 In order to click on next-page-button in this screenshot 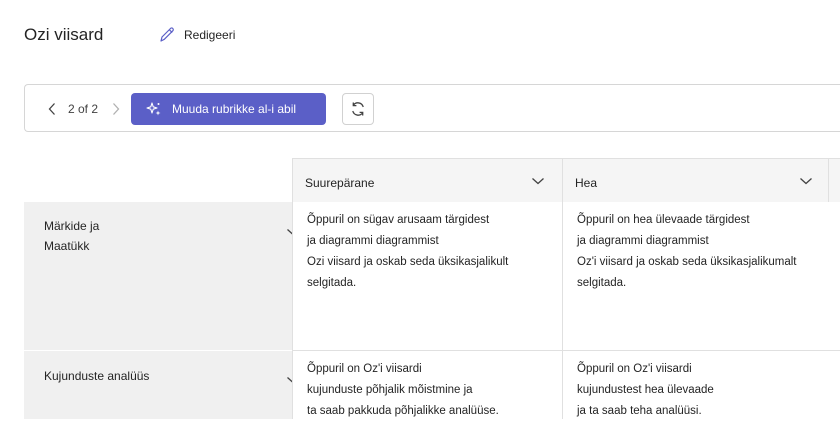, I will do `click(116, 109)`.